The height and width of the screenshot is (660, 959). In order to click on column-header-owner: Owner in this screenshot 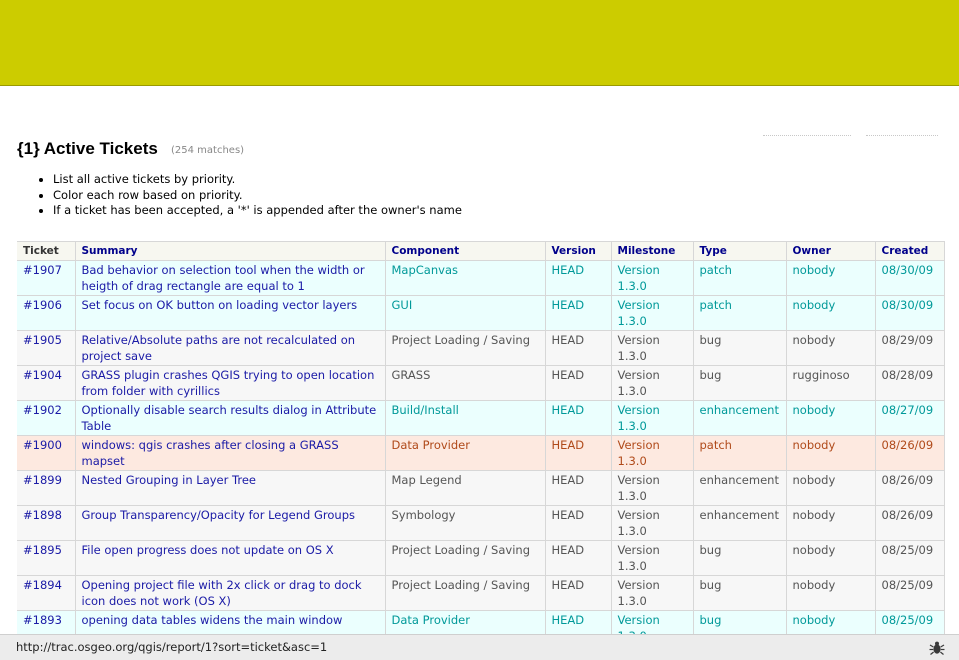, I will do `click(831, 251)`.